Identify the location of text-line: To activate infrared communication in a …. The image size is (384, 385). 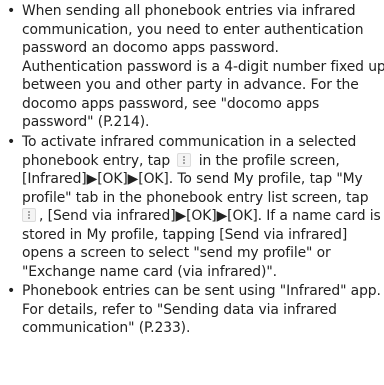
(189, 142).